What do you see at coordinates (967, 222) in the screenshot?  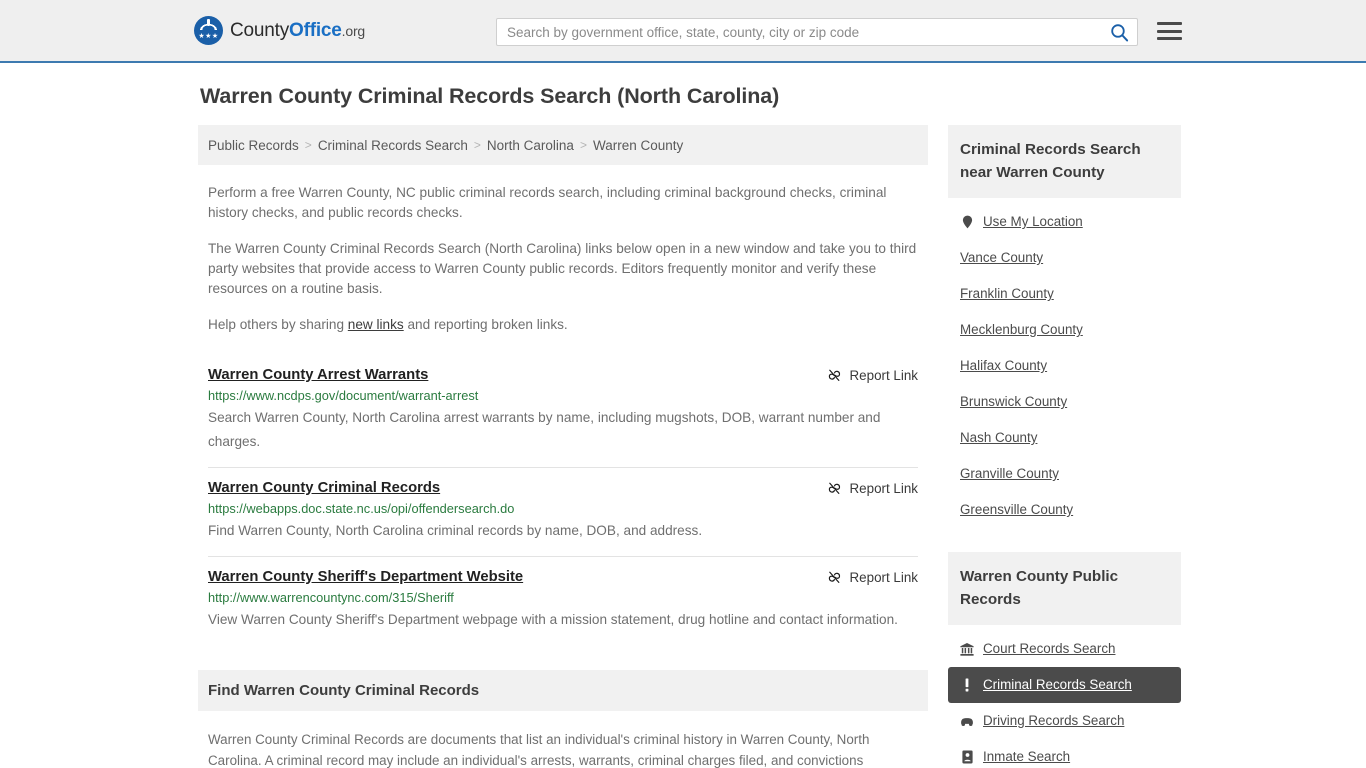 I see `map-pin-icon` at bounding box center [967, 222].